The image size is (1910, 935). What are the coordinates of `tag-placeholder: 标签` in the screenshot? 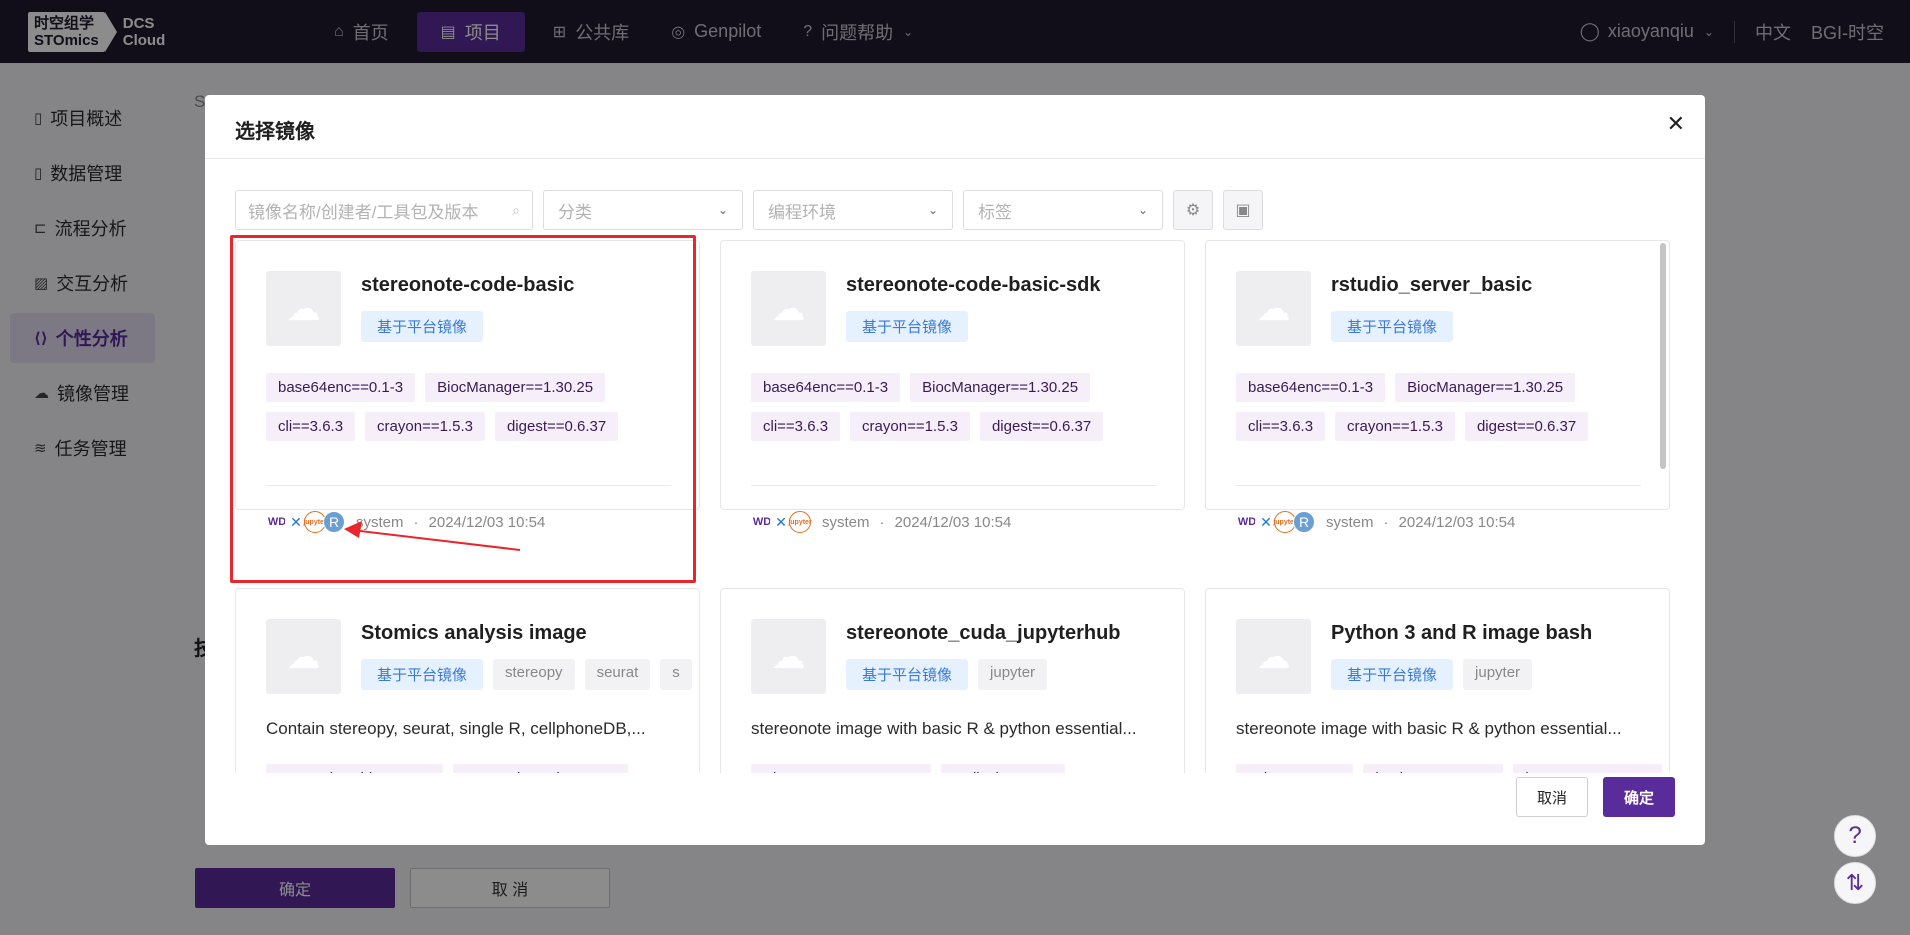 It's located at (995, 212).